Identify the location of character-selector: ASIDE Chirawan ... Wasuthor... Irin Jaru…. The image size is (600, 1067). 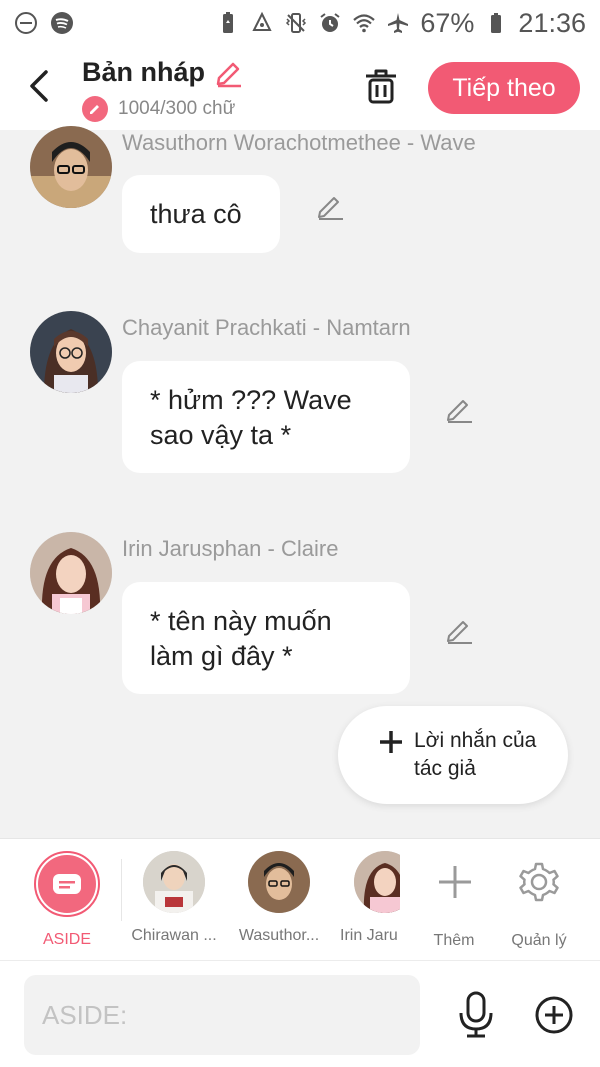
(300, 899).